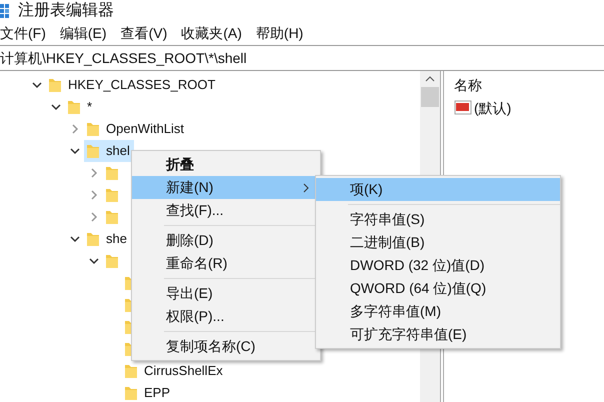 The image size is (604, 402). What do you see at coordinates (145, 129) in the screenshot?
I see `tree-label: OpenWithList` at bounding box center [145, 129].